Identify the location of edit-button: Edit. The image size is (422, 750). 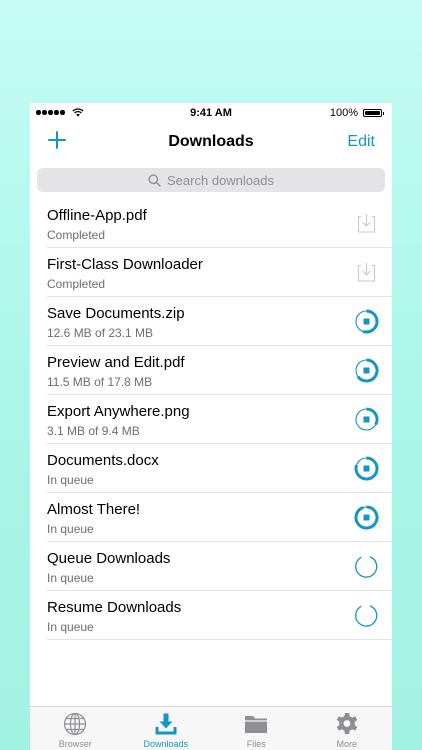
(361, 142).